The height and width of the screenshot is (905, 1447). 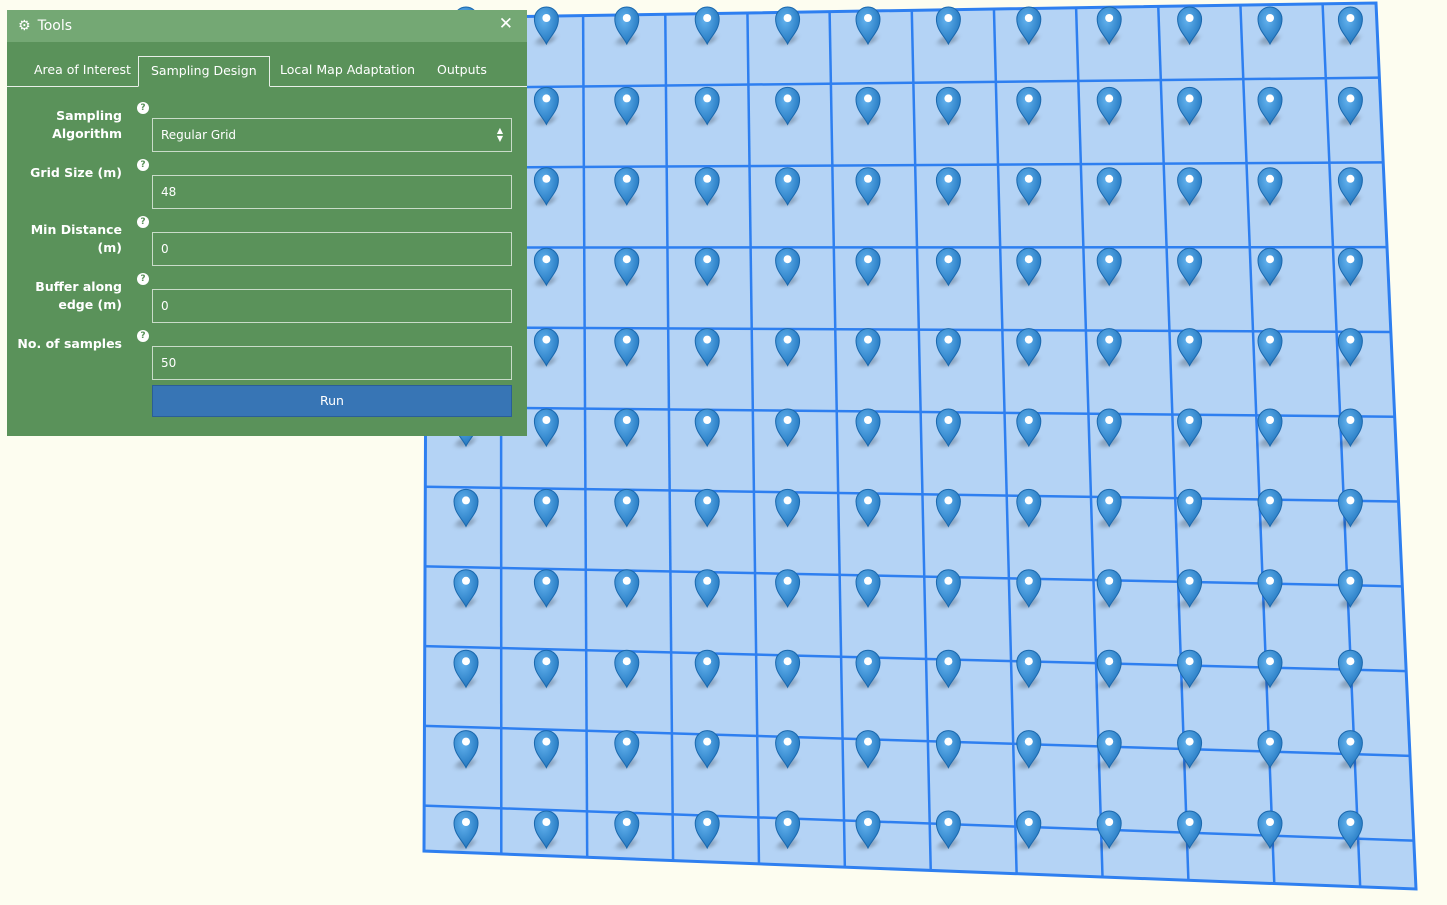 What do you see at coordinates (267, 26) in the screenshot?
I see `panel-header: ⚙ Tools ✕` at bounding box center [267, 26].